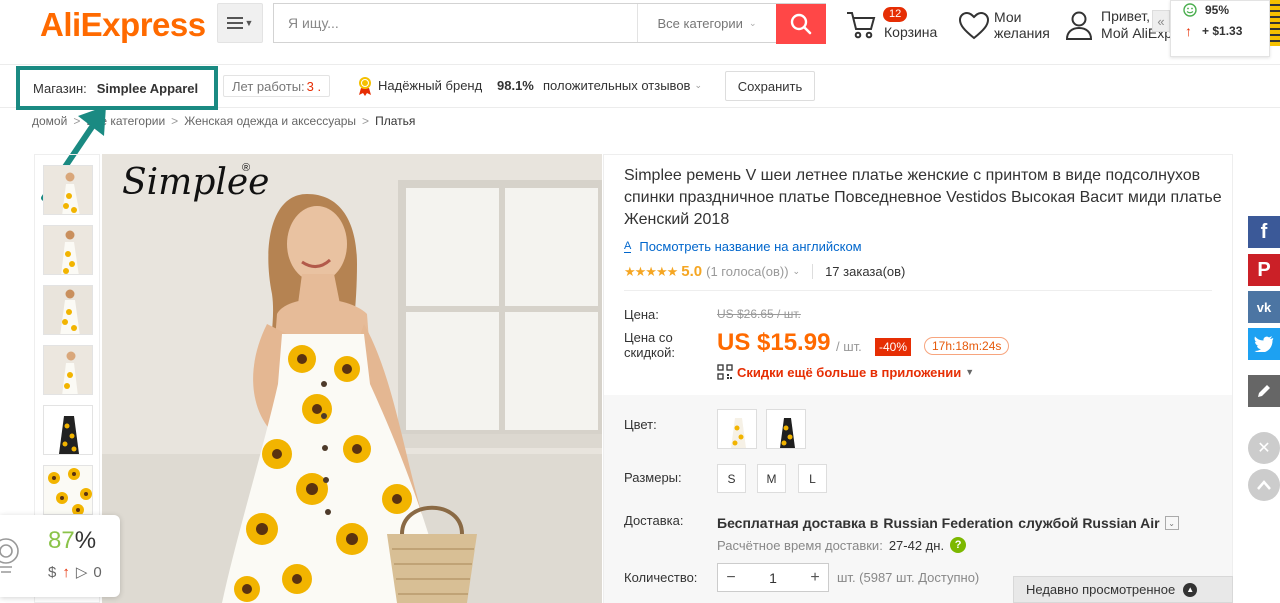 The height and width of the screenshot is (603, 1280). Describe the element at coordinates (737, 429) in the screenshot. I see `color-option-white` at that location.